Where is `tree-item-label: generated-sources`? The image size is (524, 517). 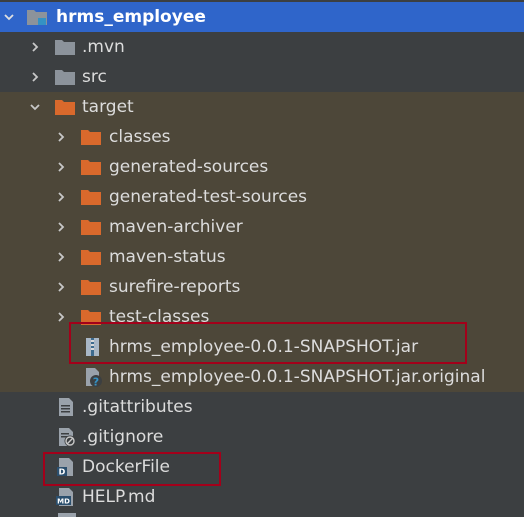
tree-item-label: generated-sources is located at coordinates (189, 167).